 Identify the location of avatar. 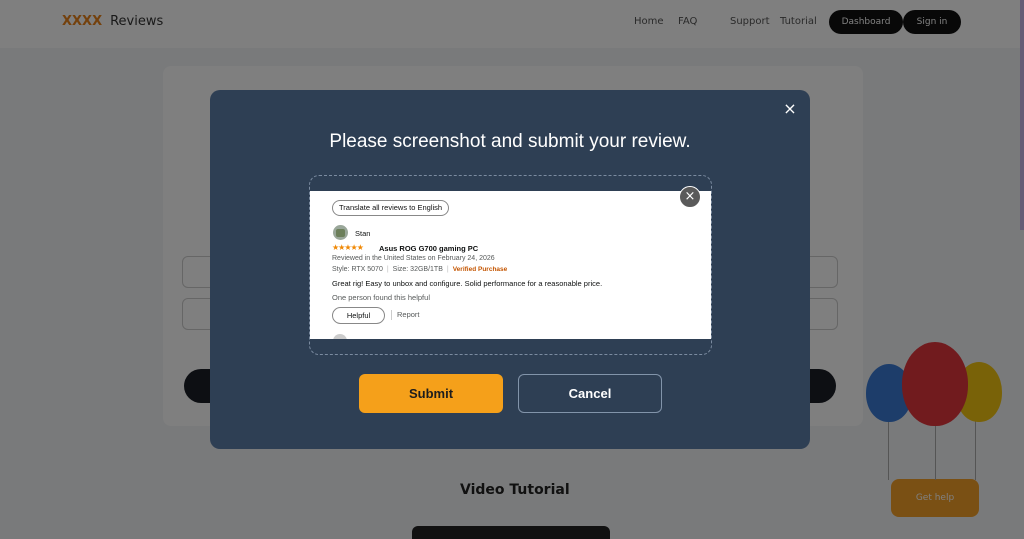
(340, 232).